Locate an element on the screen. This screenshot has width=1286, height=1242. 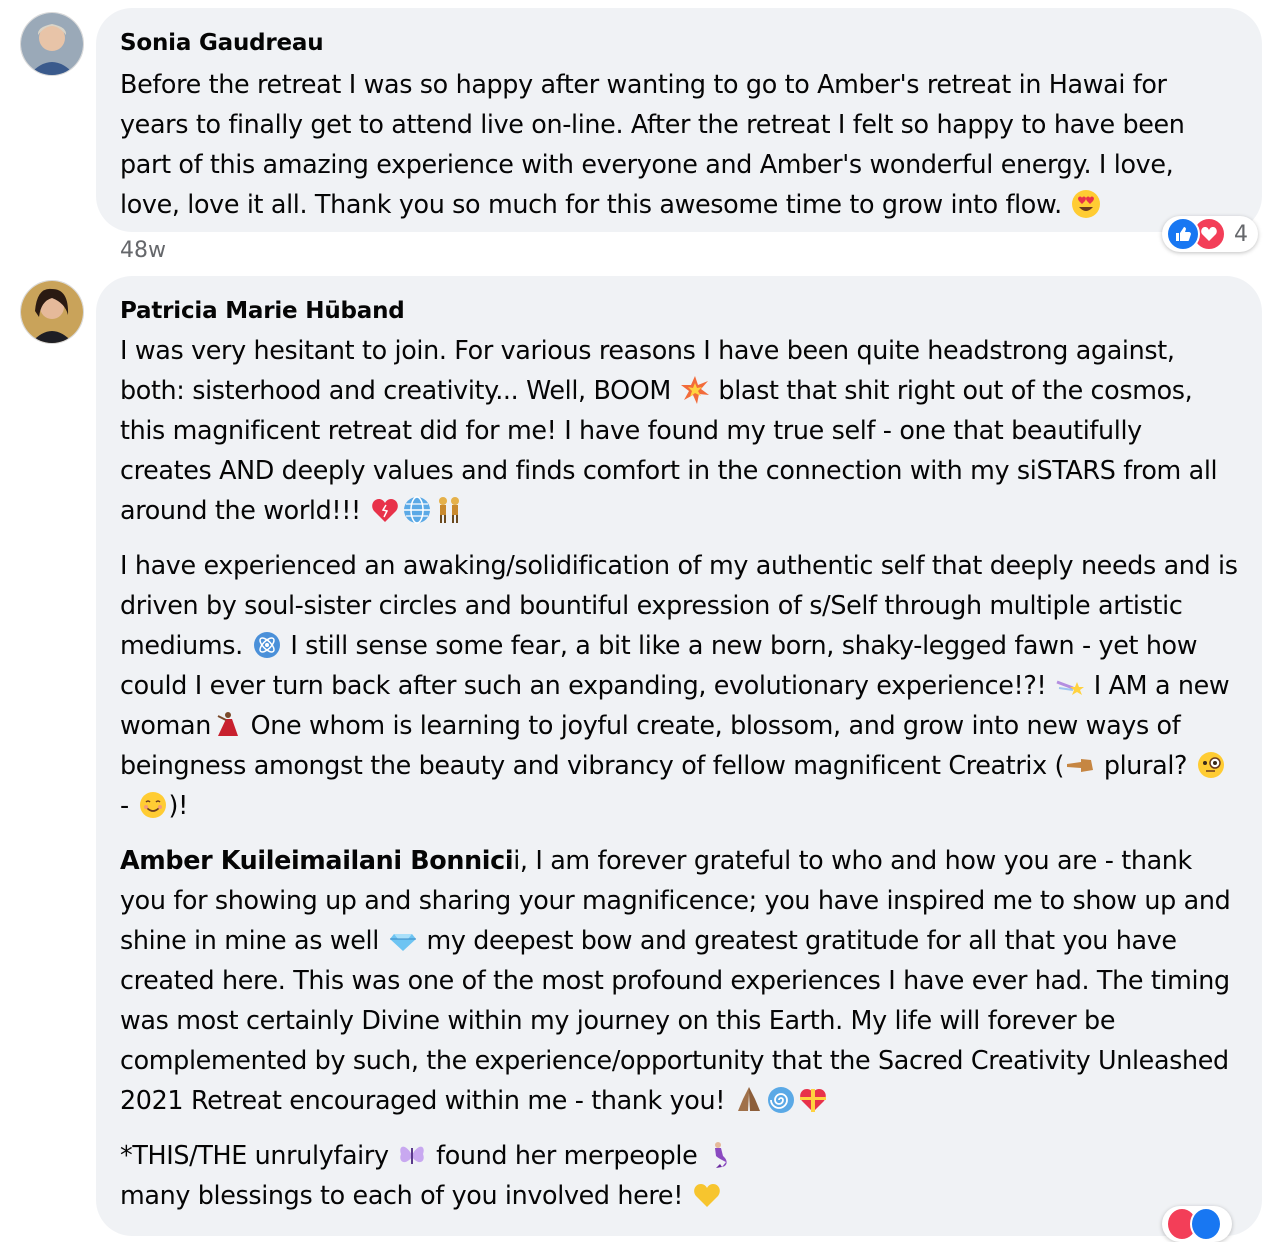
backhand-index-pointing-left-emoji is located at coordinates (1080, 765).